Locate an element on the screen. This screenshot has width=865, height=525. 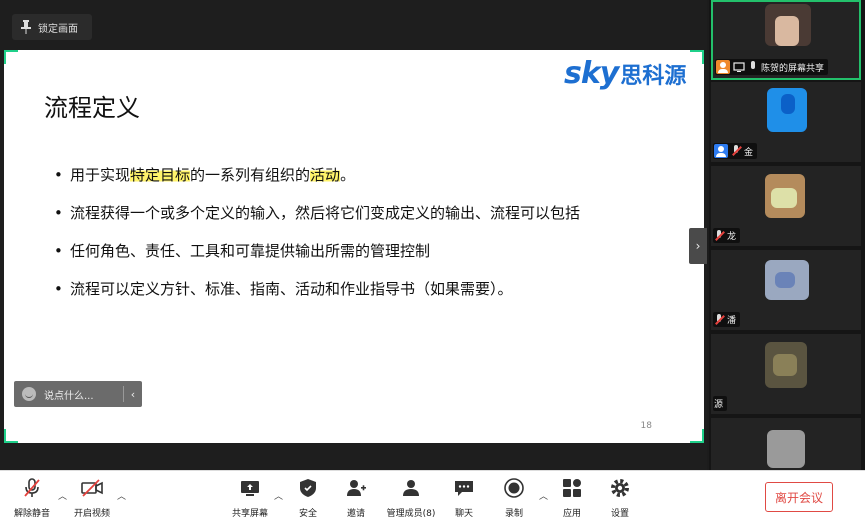
participant-tile: 陈贺的屏幕共享 is located at coordinates (786, 40).